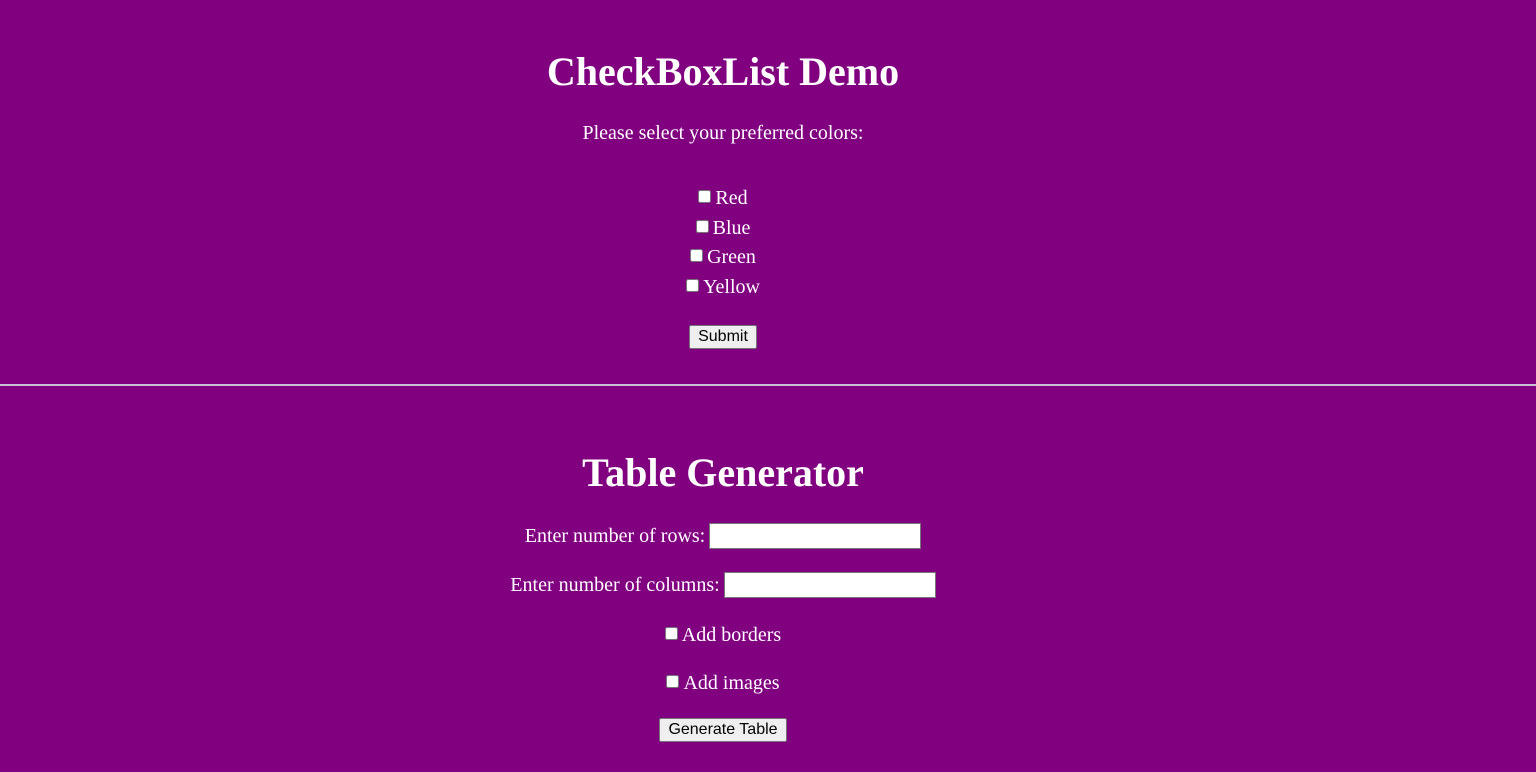  I want to click on color-option-yellow: Yellow, so click(723, 287).